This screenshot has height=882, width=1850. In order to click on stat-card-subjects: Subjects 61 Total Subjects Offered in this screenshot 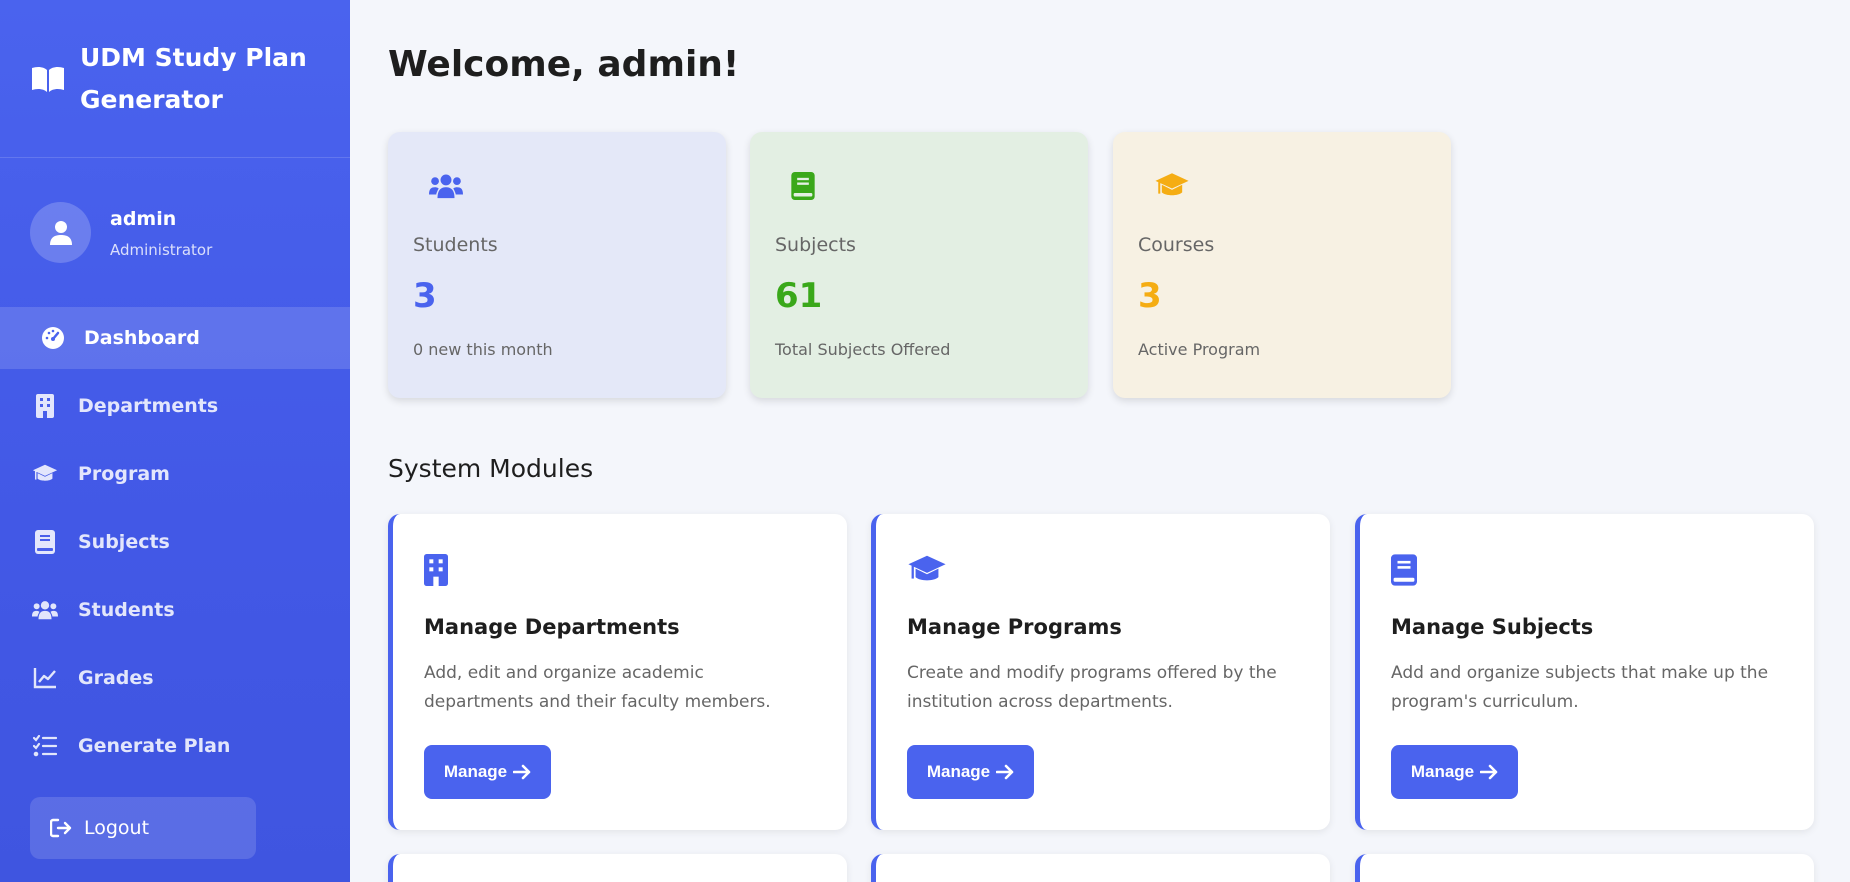, I will do `click(919, 265)`.